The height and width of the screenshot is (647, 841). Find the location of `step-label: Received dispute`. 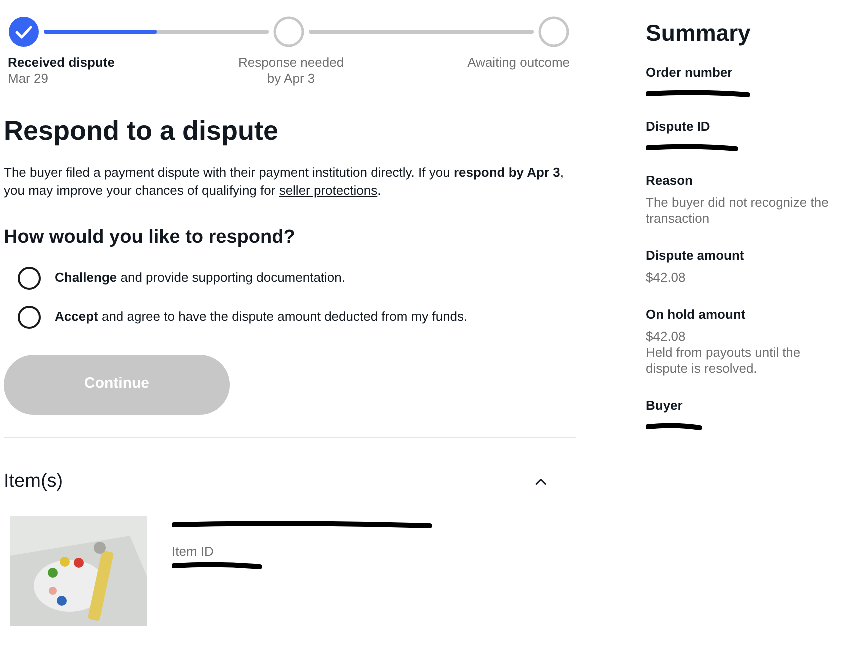

step-label: Received dispute is located at coordinates (61, 63).